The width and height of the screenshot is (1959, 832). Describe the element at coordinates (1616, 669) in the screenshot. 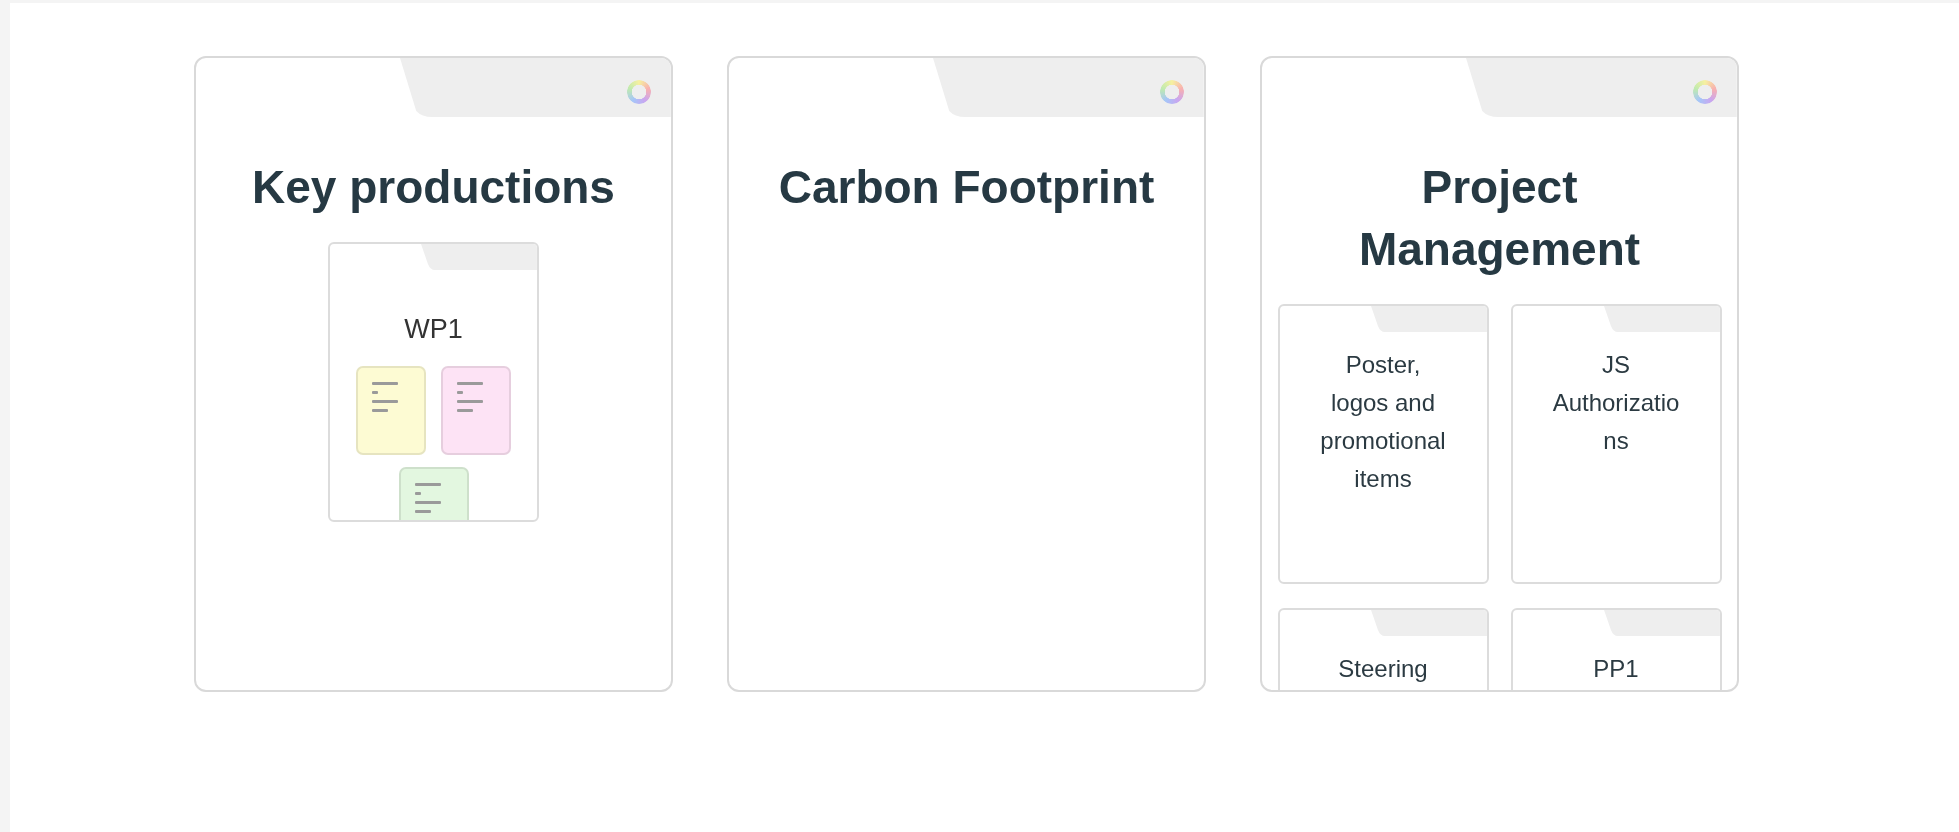

I see `card-preview-title: PP1` at that location.